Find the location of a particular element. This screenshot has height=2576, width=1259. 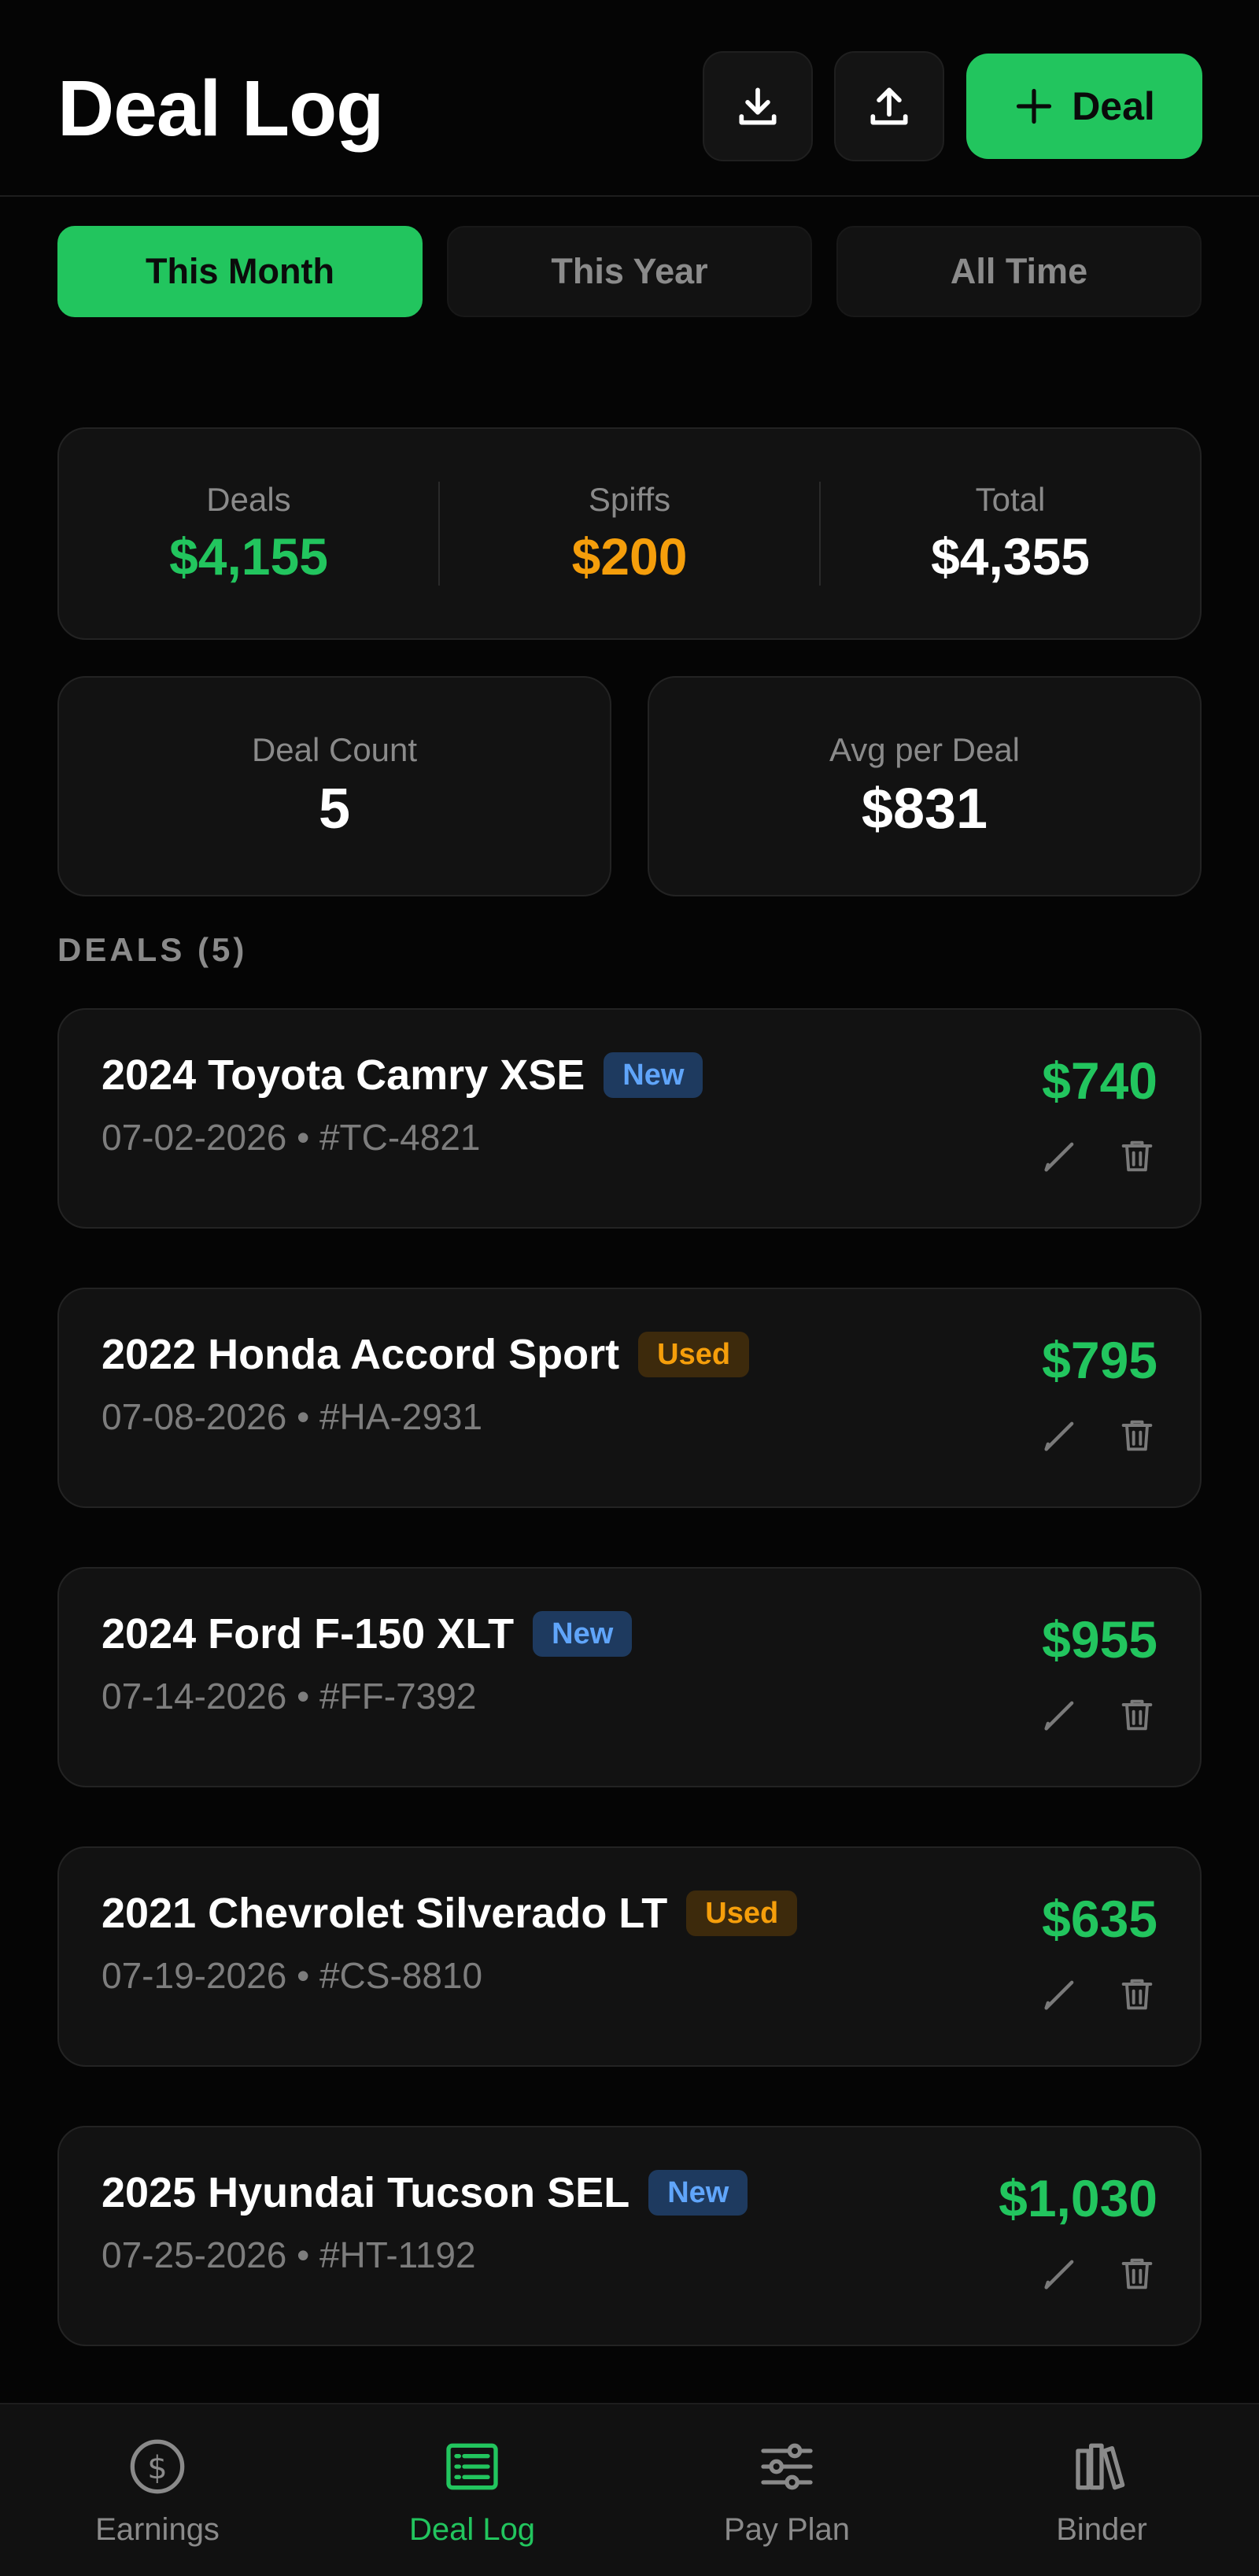

download-button is located at coordinates (758, 106).